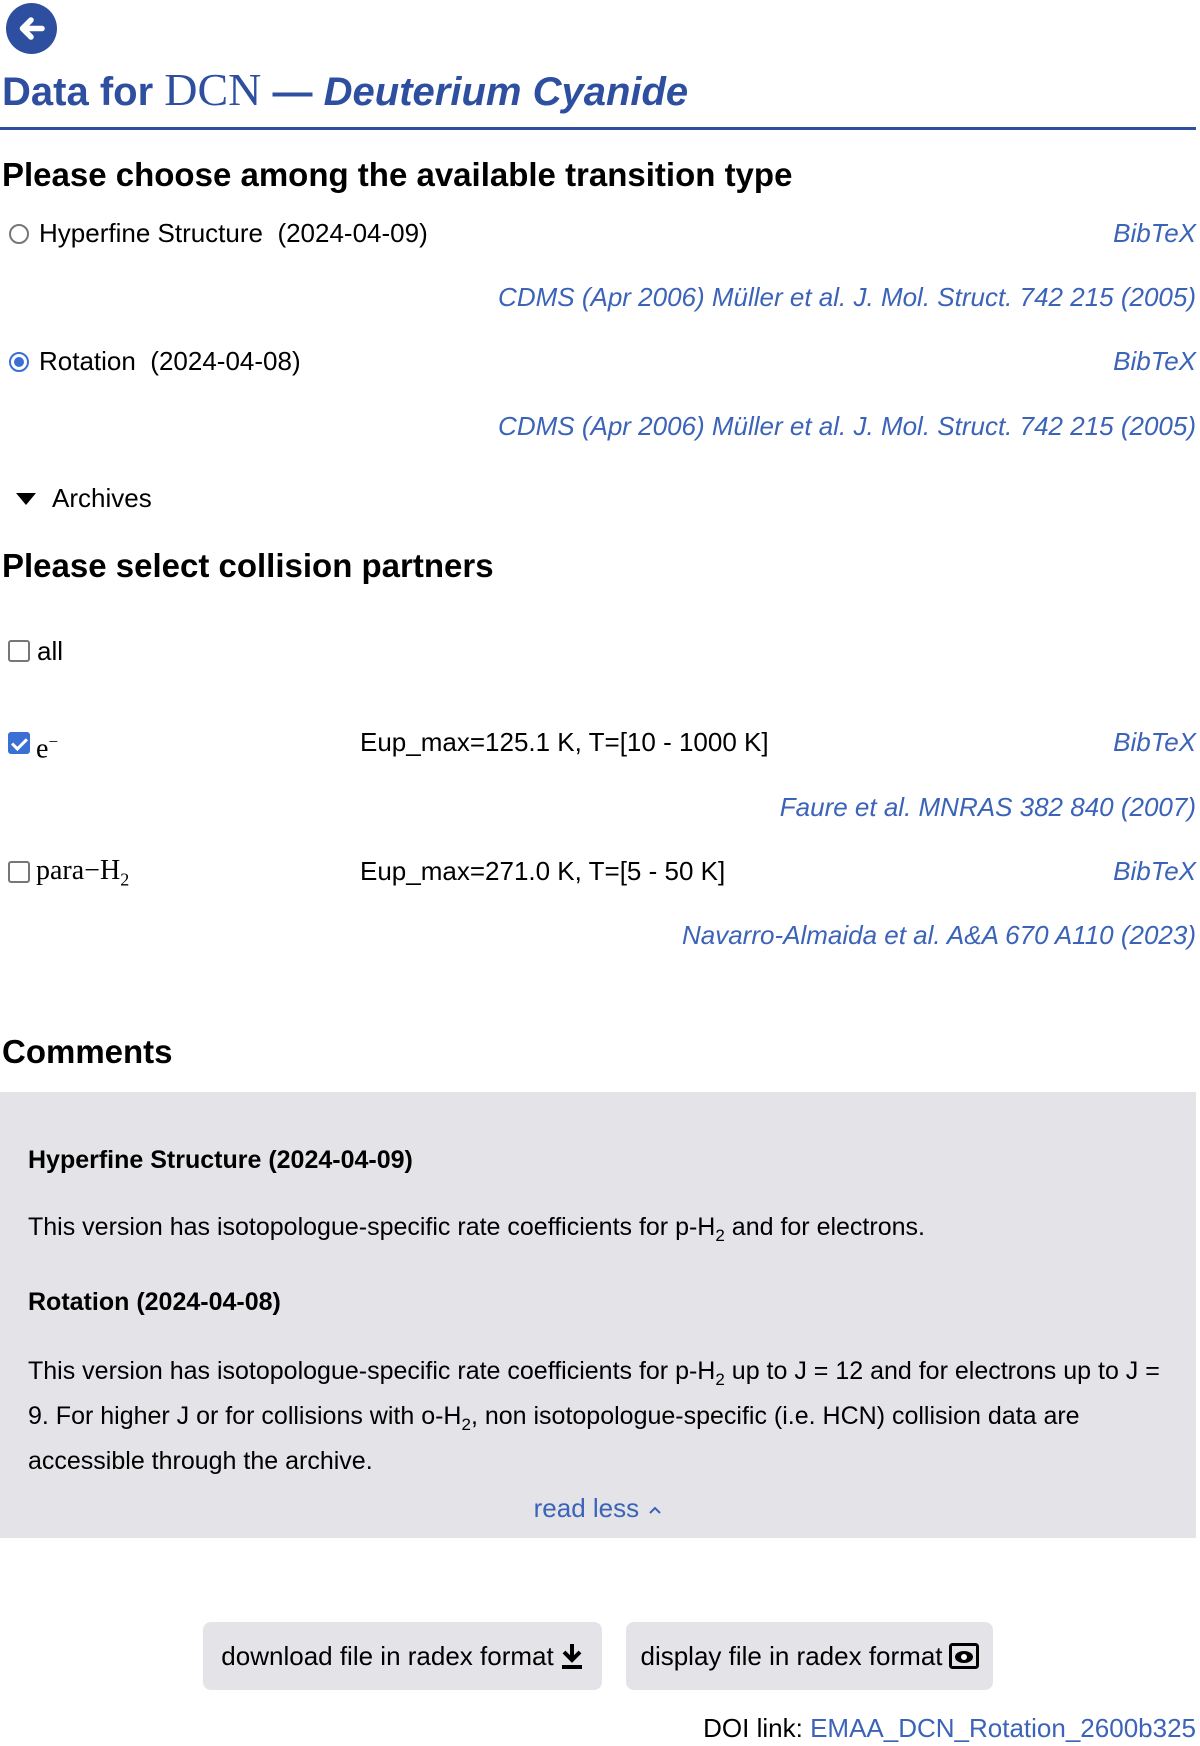  Describe the element at coordinates (19, 362) in the screenshot. I see `radio-rotation` at that location.